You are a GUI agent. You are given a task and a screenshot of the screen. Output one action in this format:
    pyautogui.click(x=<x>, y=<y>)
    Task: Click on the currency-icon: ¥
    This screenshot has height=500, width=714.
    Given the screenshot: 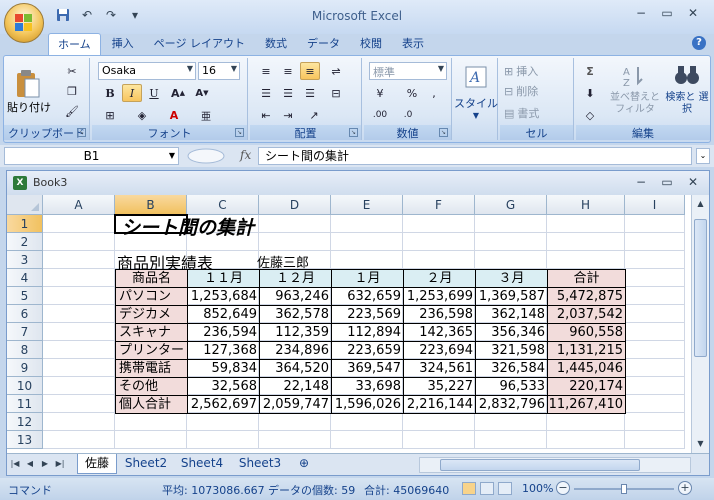 What is the action you would take?
    pyautogui.click(x=380, y=93)
    